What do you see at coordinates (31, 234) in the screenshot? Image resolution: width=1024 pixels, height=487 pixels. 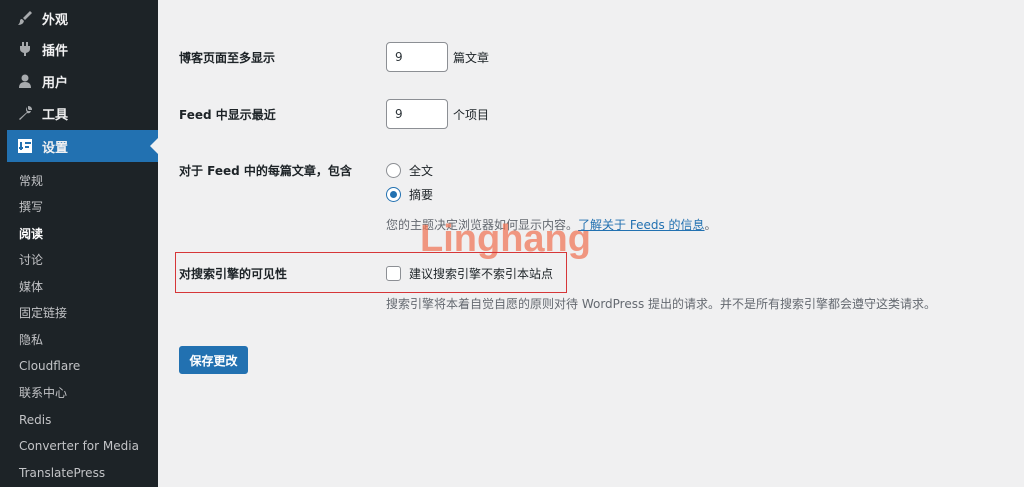 I see `submenu-item-reading: 阅读` at bounding box center [31, 234].